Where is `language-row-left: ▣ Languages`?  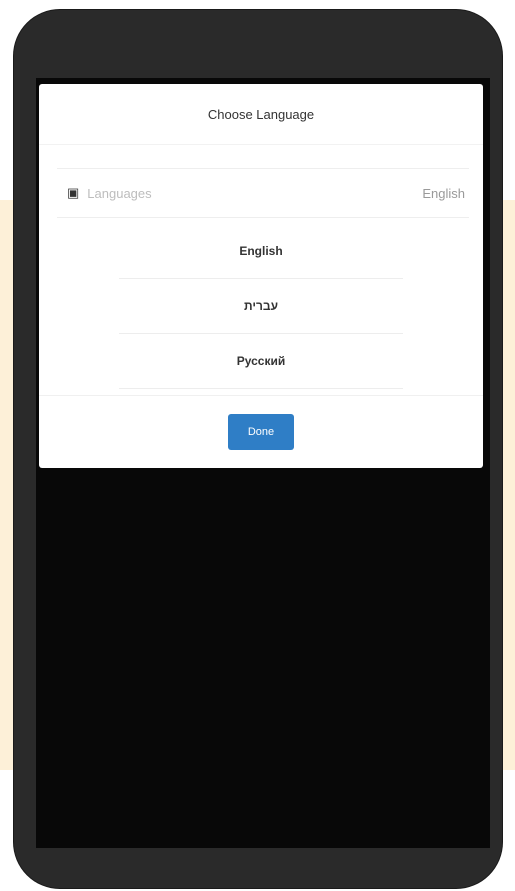
language-row-left: ▣ Languages is located at coordinates (109, 193).